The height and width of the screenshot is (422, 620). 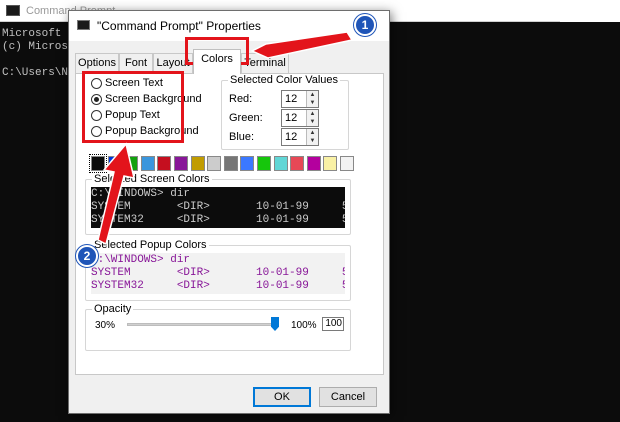 What do you see at coordinates (291, 99) in the screenshot?
I see `red-value: 12` at bounding box center [291, 99].